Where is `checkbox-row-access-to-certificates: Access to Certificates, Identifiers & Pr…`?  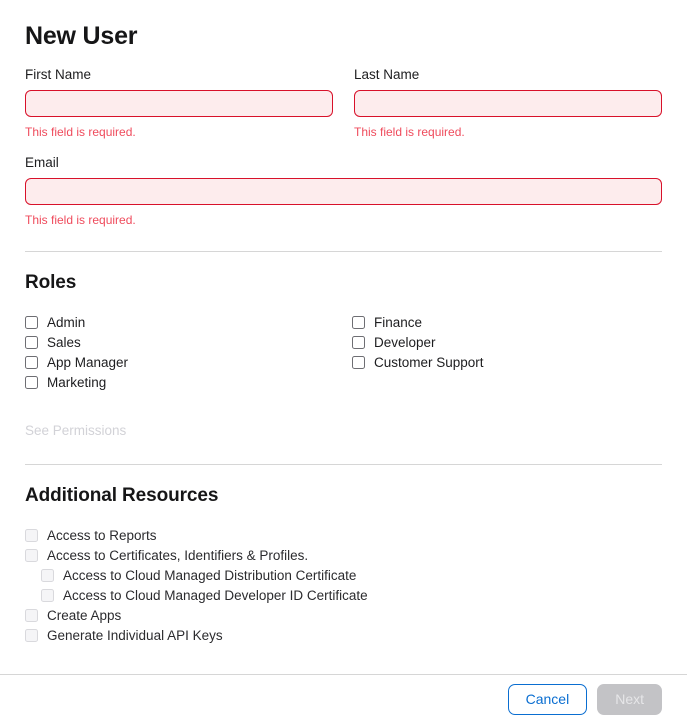
checkbox-row-access-to-certificates: Access to Certificates, Identifiers & Pr… is located at coordinates (343, 556).